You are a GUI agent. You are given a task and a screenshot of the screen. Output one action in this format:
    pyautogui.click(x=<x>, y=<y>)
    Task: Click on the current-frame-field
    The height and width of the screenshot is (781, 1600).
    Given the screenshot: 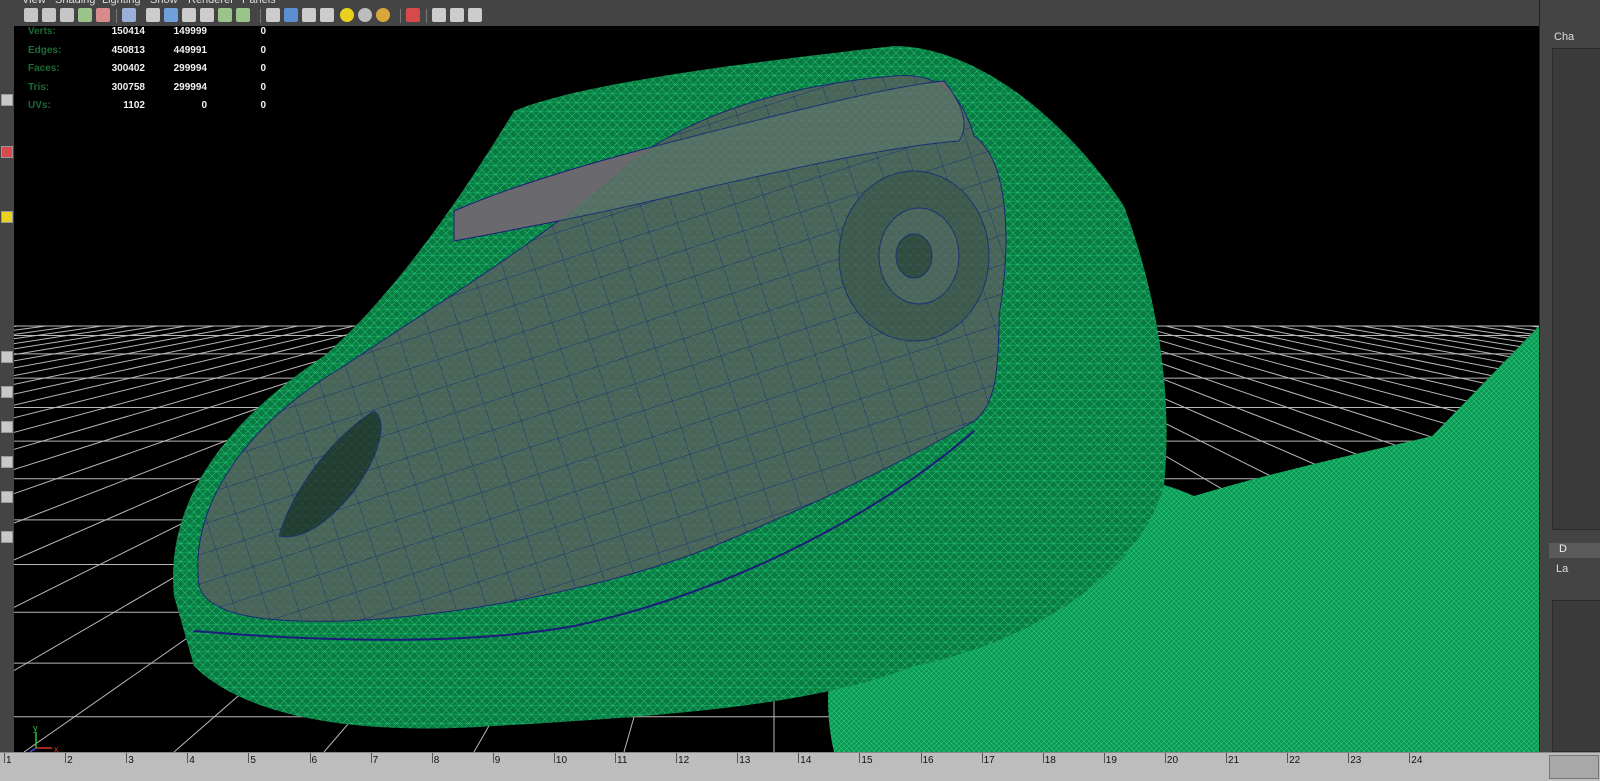 What is the action you would take?
    pyautogui.click(x=1574, y=767)
    